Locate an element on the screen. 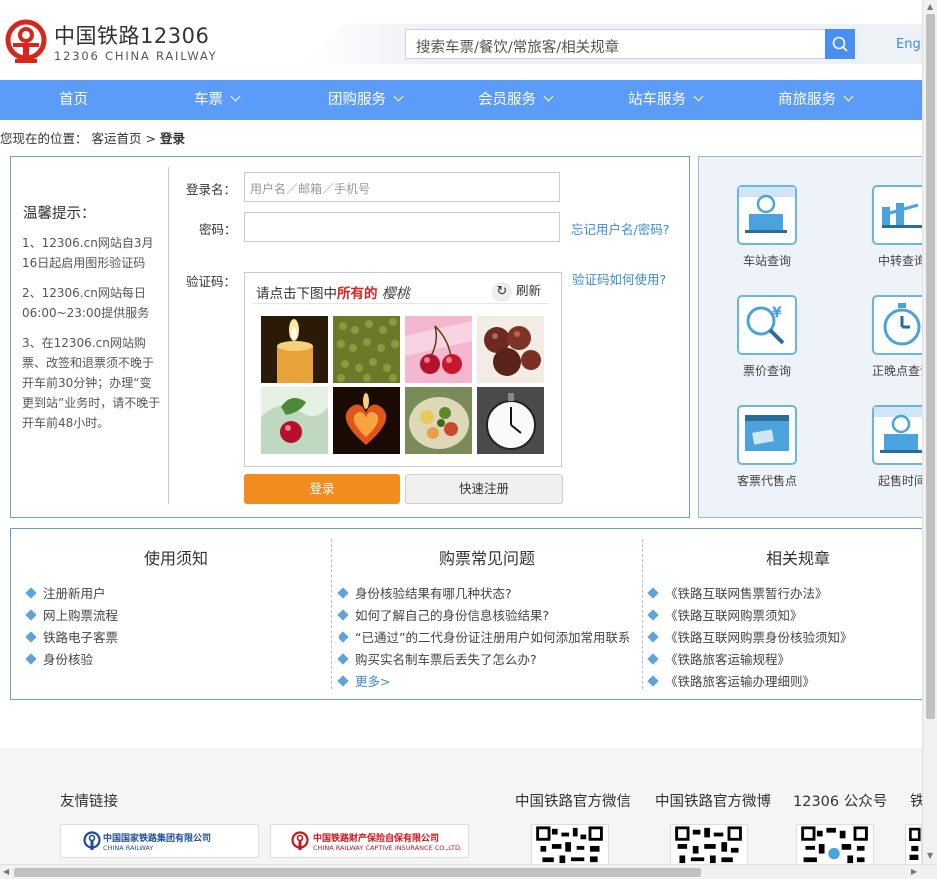 This screenshot has width=937, height=879. item-text: 注册新用户 is located at coordinates (74, 593).